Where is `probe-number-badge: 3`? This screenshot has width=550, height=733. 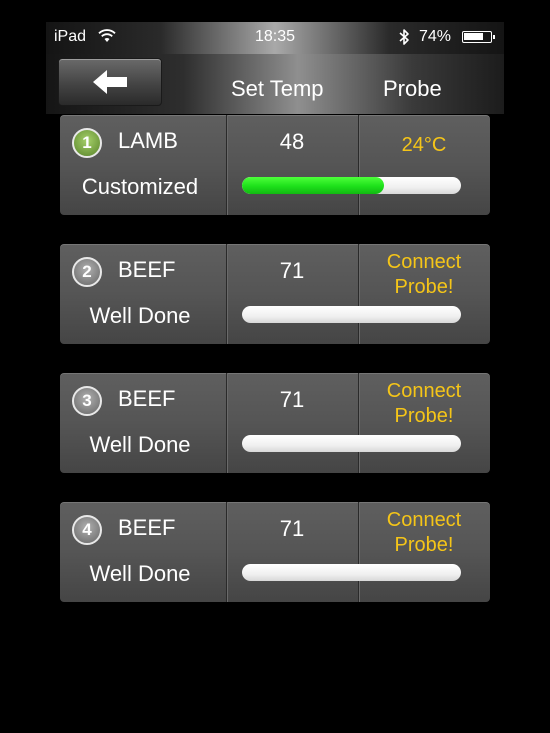
probe-number-badge: 3 is located at coordinates (87, 401).